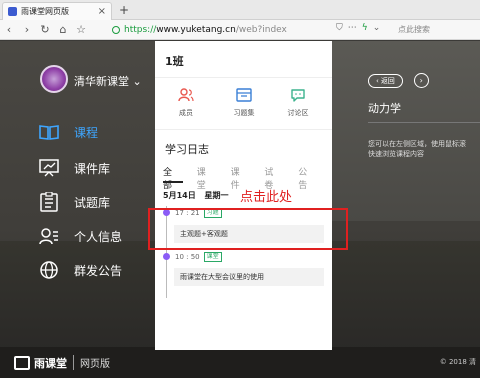  I want to click on log-entry-meta: 10 : 50 课堂, so click(198, 257).